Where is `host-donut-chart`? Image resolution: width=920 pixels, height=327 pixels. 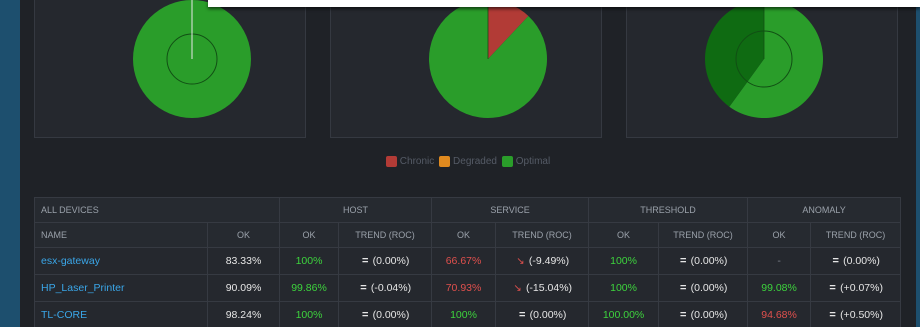 host-donut-chart is located at coordinates (171, 69).